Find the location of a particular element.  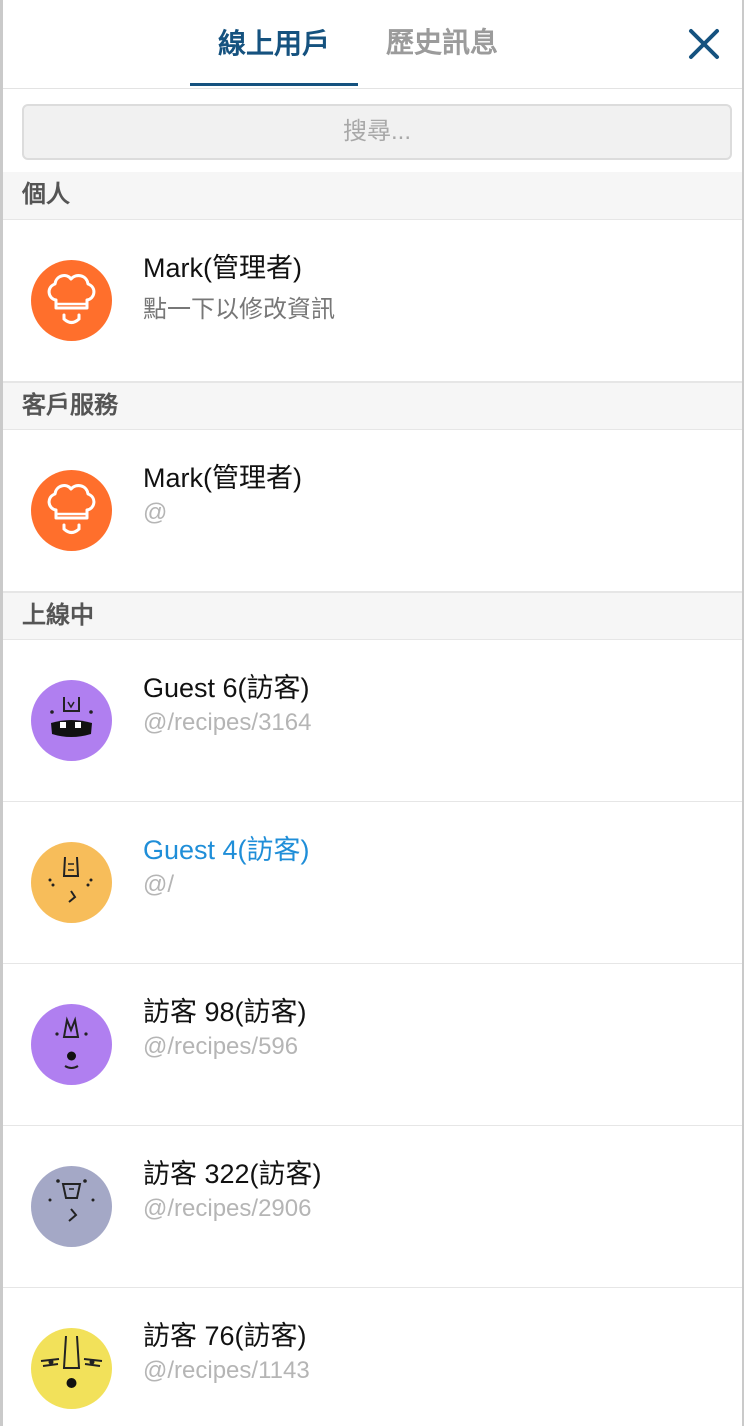

slate-face-avatar is located at coordinates (71, 1206).